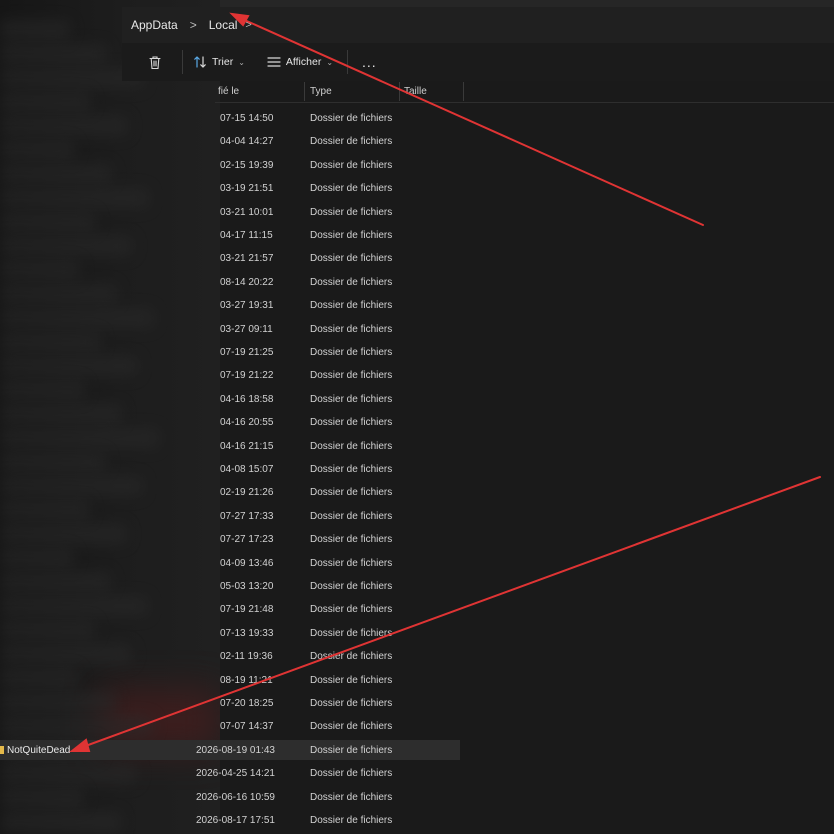  I want to click on file-row: 07-19 21:22 Dossier de fichiers, so click(417, 375).